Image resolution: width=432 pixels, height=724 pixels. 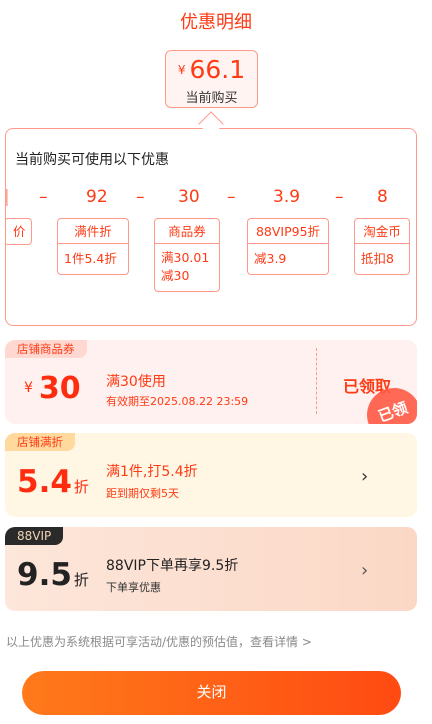 I want to click on breakdown-box-line: 减30, so click(x=175, y=275).